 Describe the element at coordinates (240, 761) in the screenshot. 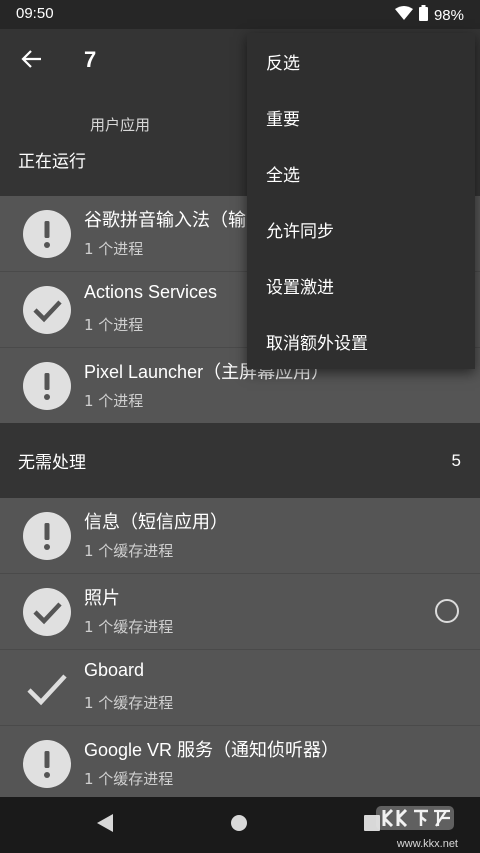

I see `list-item: Google VR 服务（通知侦听器） 1 个缓存进程` at that location.